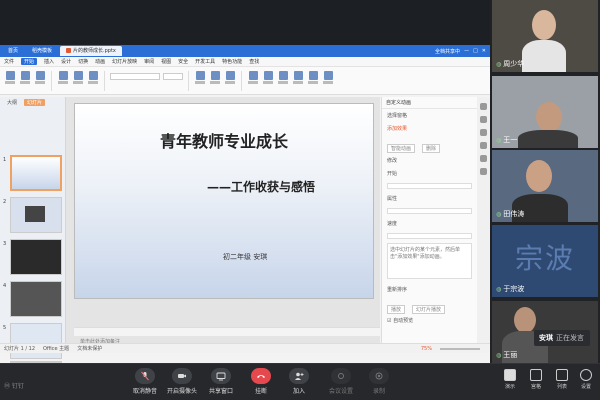  I want to click on tab-outline: 大纲, so click(12, 102).